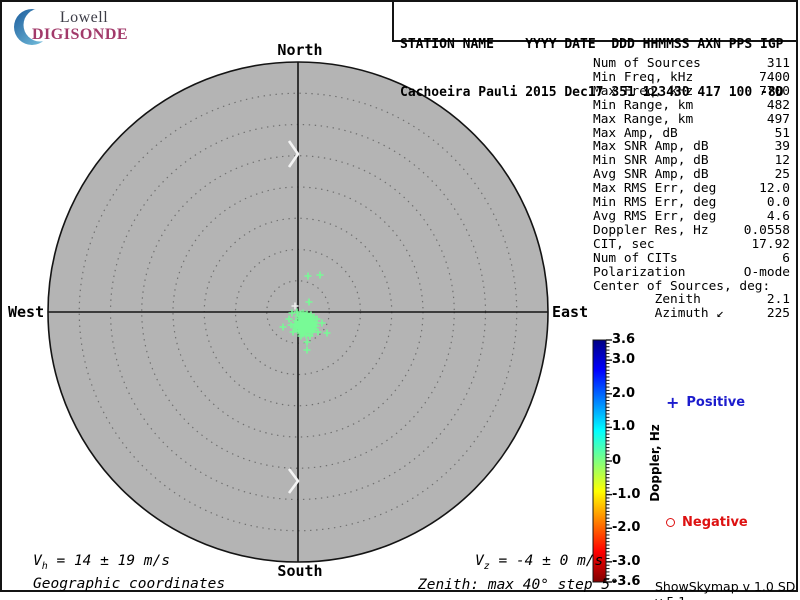 Image resolution: width=800 pixels, height=600 pixels. Describe the element at coordinates (626, 528) in the screenshot. I see `colorbar-tick-label: -2.0` at that location.